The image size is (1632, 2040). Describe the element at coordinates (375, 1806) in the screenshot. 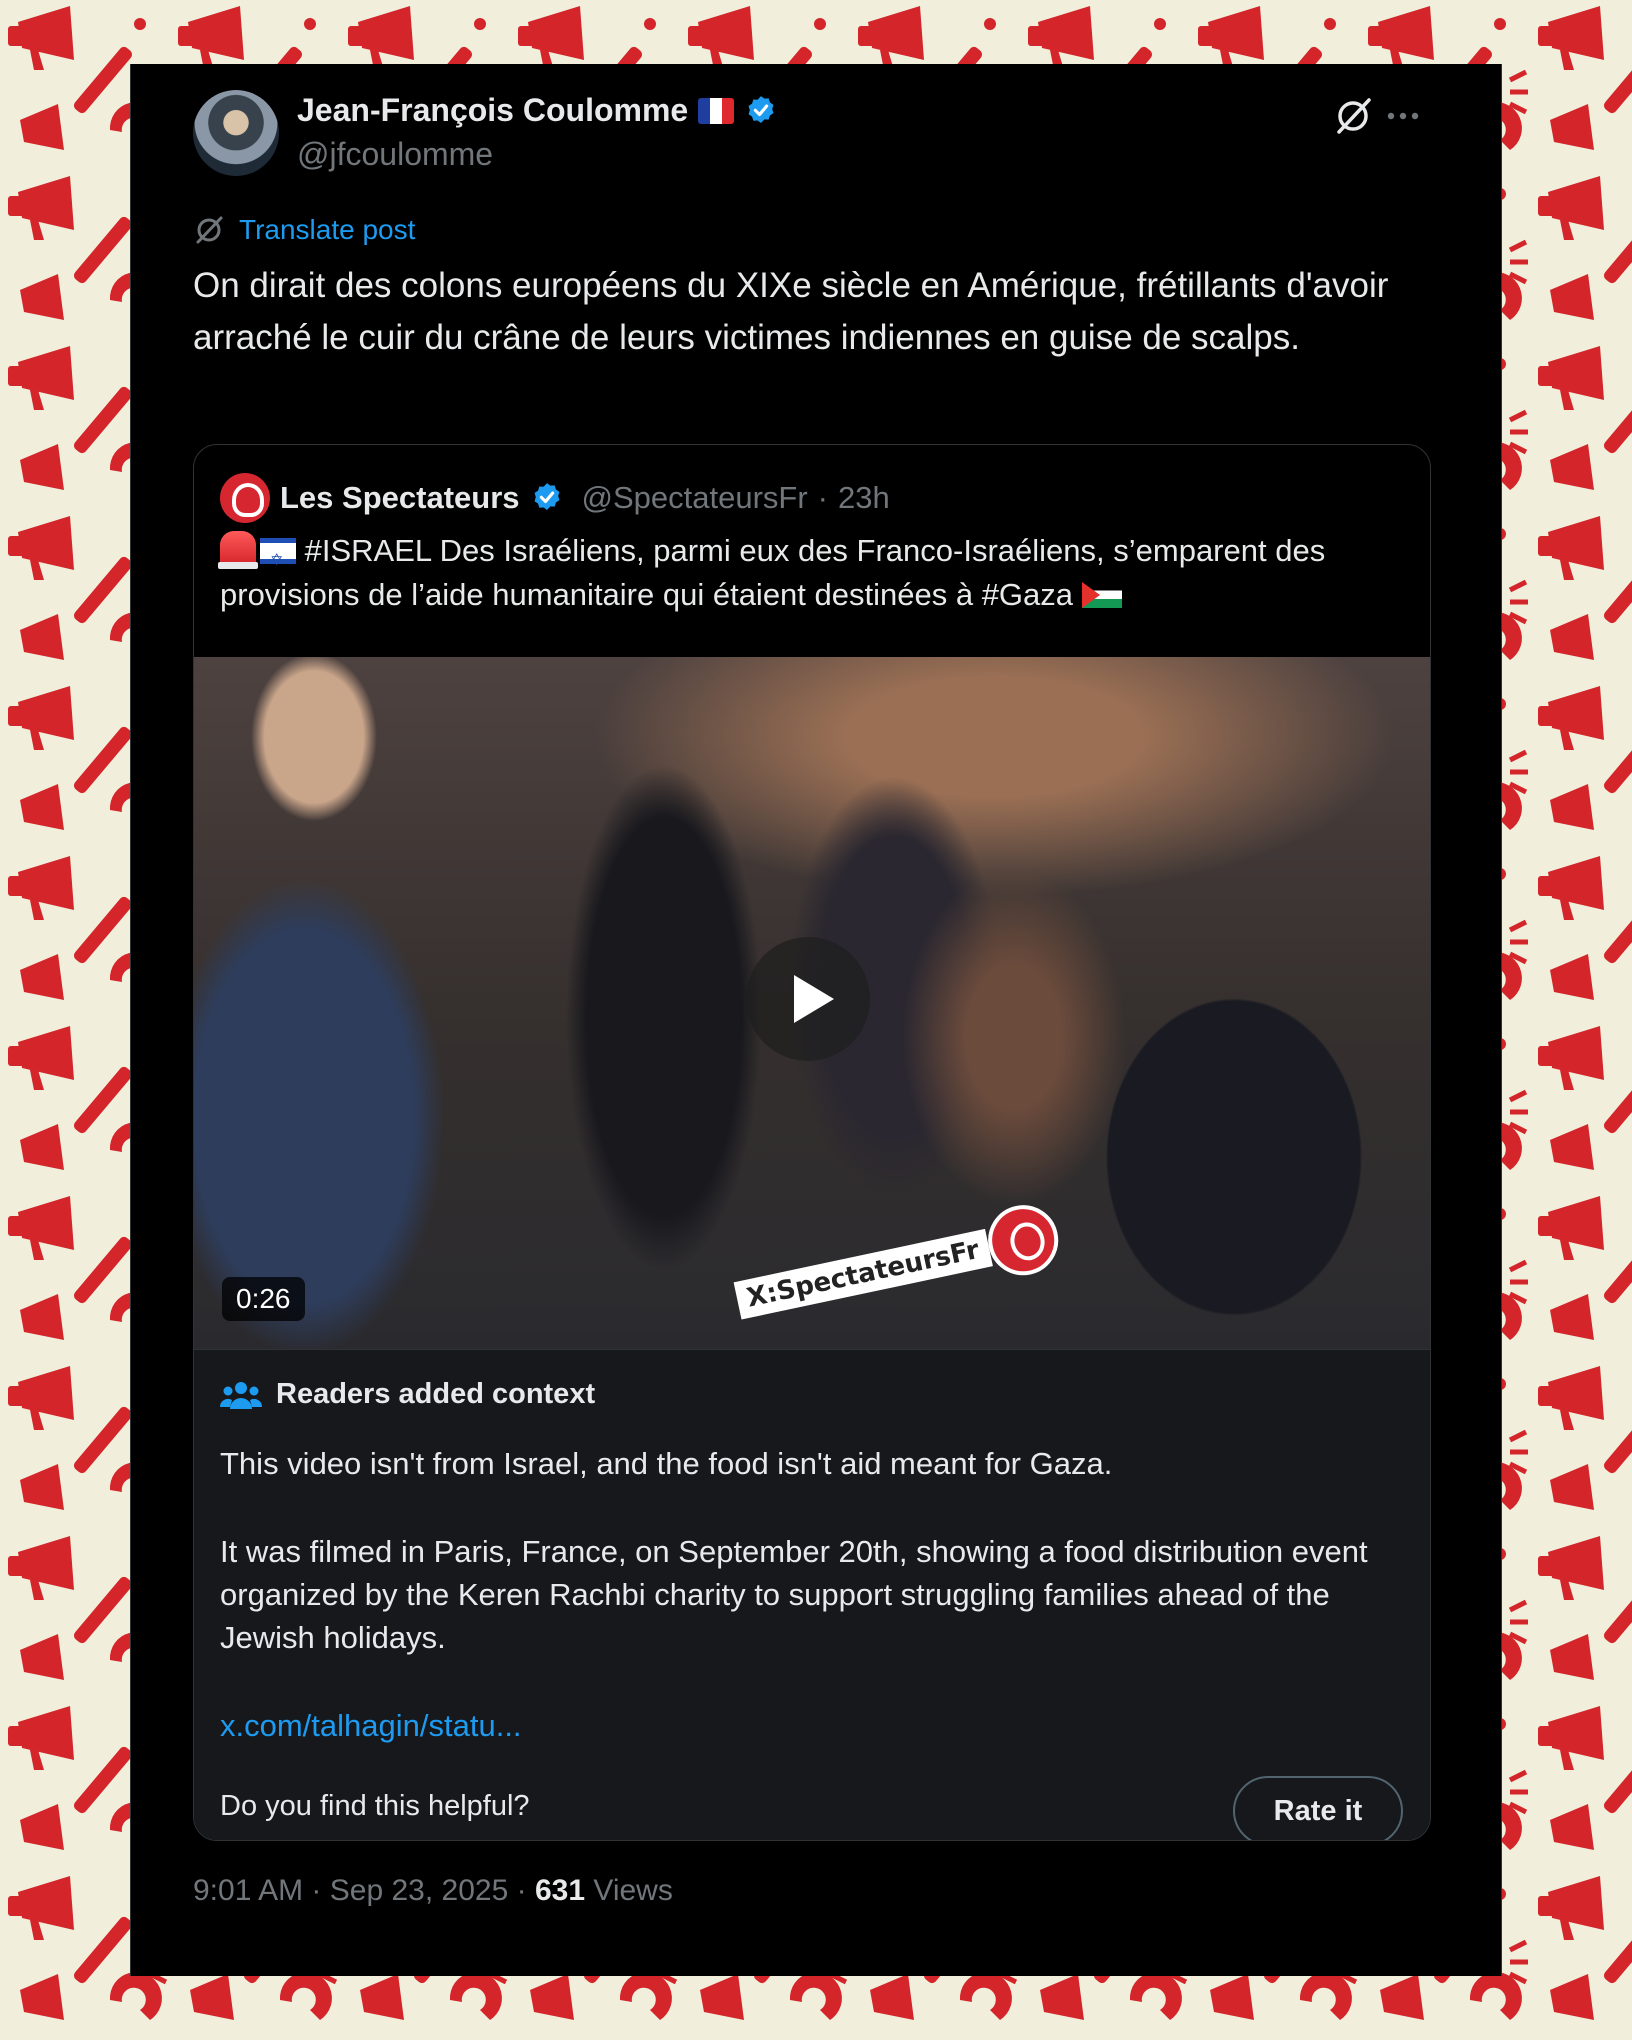

I see `helpful-question: Do you find this helpful?` at that location.